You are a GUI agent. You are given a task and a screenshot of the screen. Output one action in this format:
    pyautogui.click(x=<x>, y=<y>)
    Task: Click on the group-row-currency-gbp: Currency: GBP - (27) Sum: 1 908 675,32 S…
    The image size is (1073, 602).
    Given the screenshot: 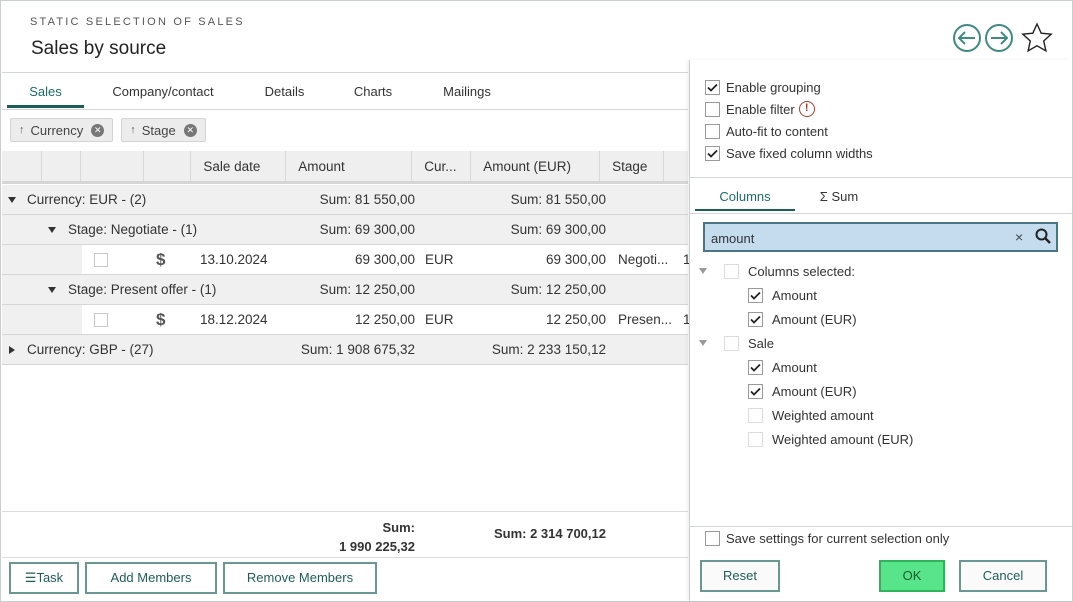 What is the action you would take?
    pyautogui.click(x=345, y=350)
    